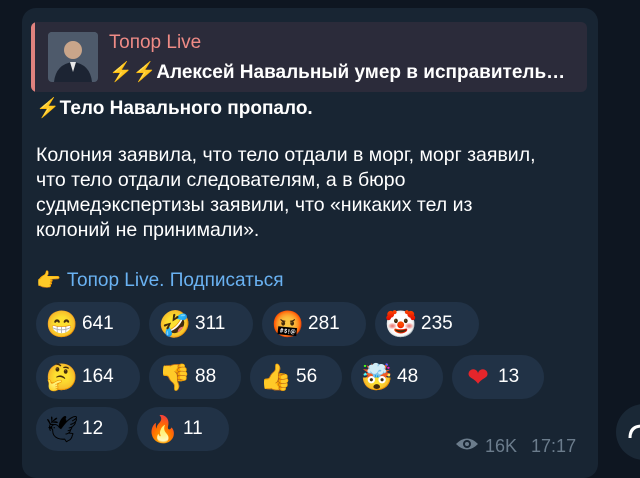  Describe the element at coordinates (48, 281) in the screenshot. I see `pointing-hand-icon: 👉` at that location.